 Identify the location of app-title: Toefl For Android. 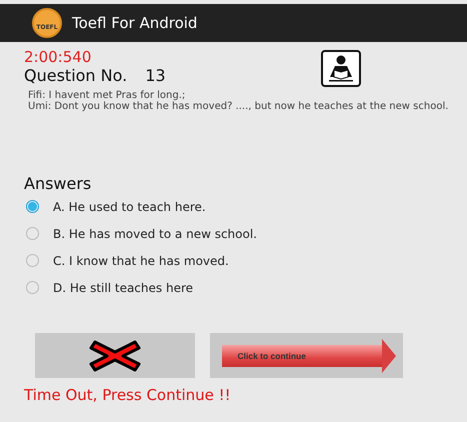
(135, 23).